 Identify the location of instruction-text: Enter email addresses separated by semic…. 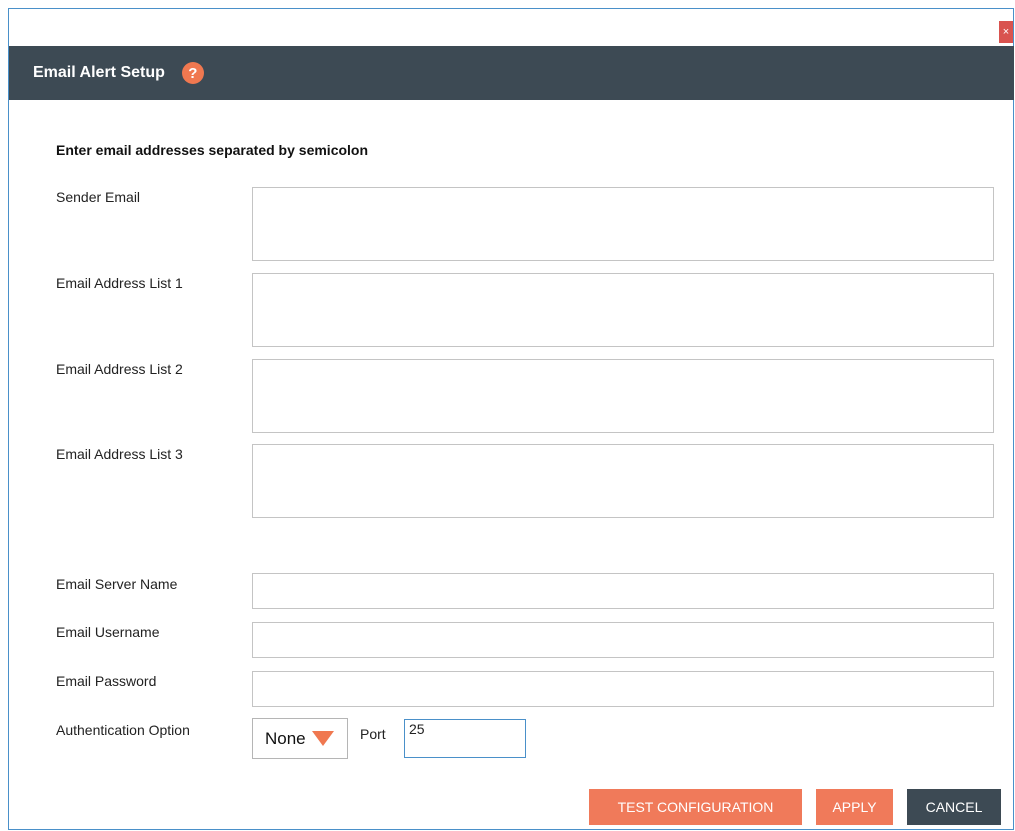
(212, 150).